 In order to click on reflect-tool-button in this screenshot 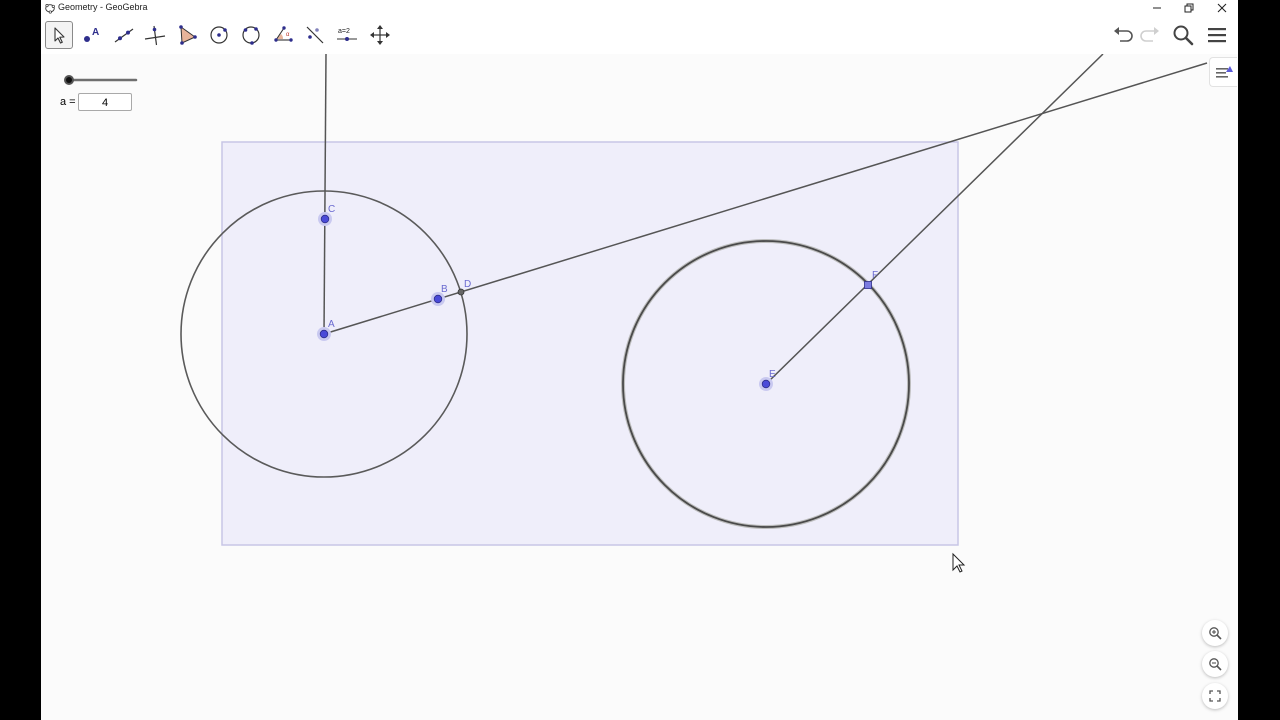, I will do `click(315, 35)`.